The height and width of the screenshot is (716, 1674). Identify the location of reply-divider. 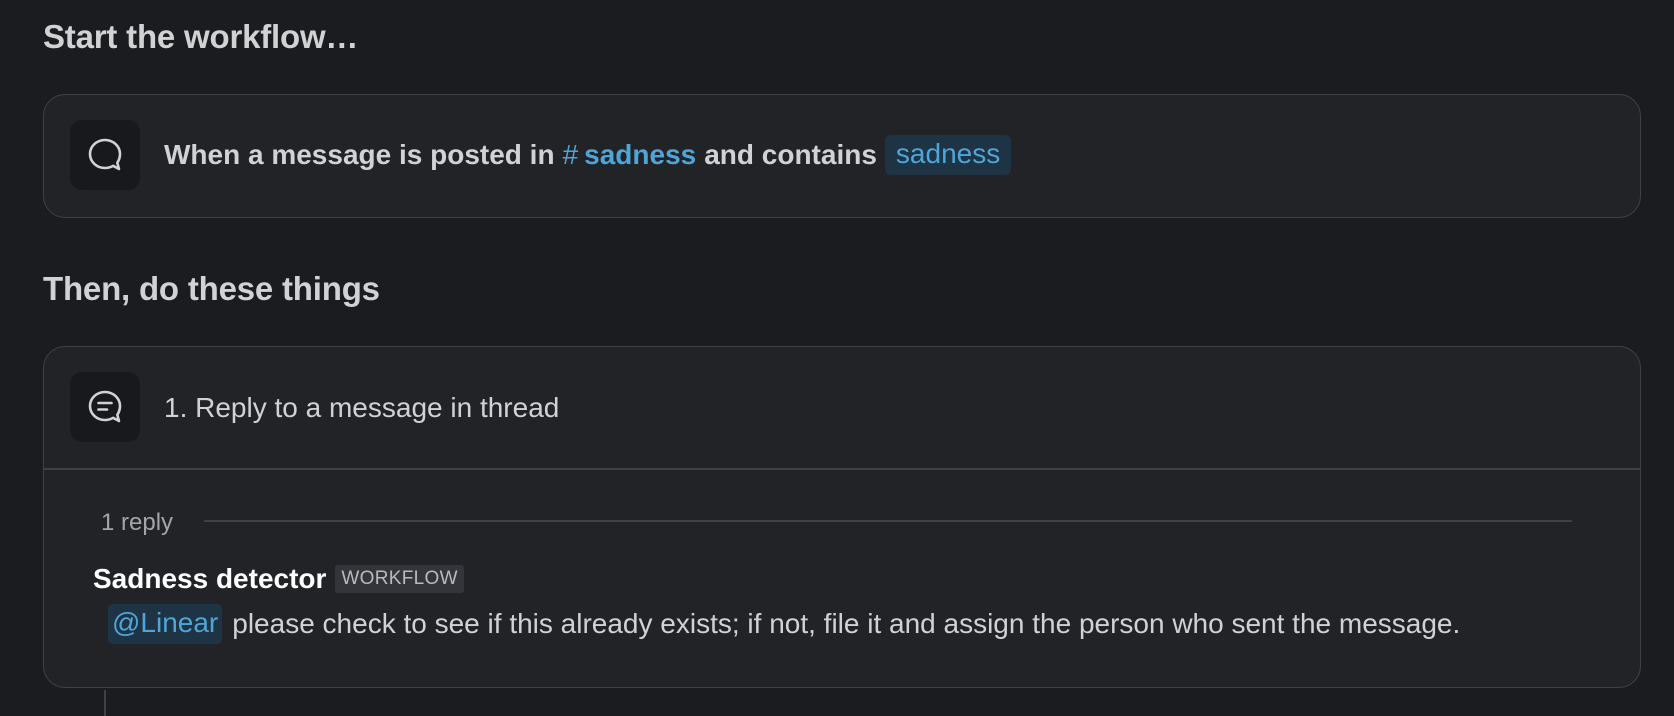
(888, 521).